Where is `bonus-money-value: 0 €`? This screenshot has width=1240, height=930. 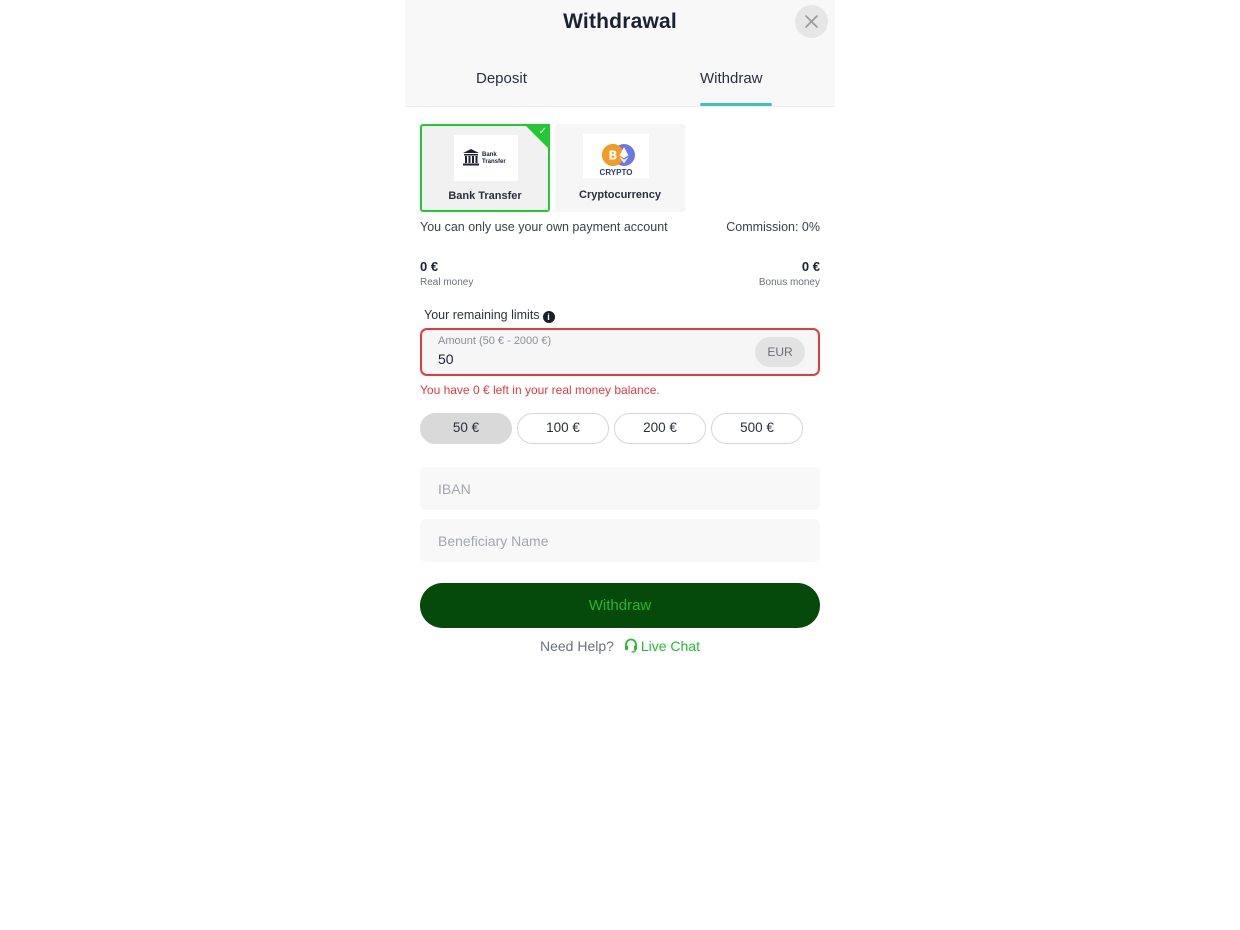 bonus-money-value: 0 € is located at coordinates (810, 266).